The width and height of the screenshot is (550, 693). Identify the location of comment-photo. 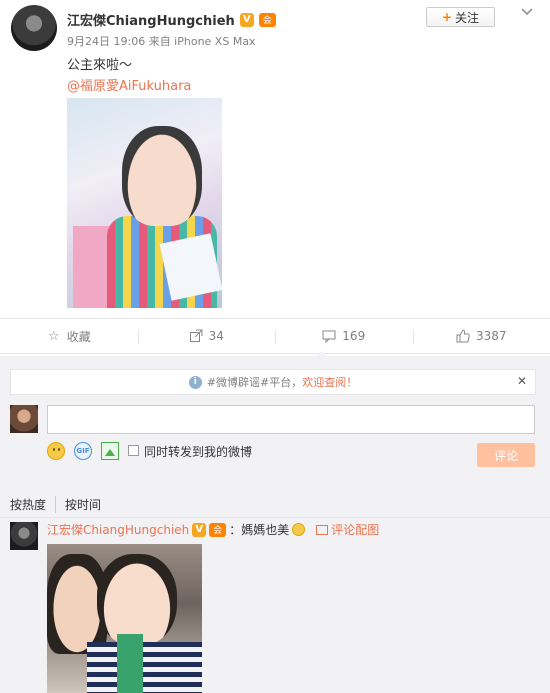
(124, 618).